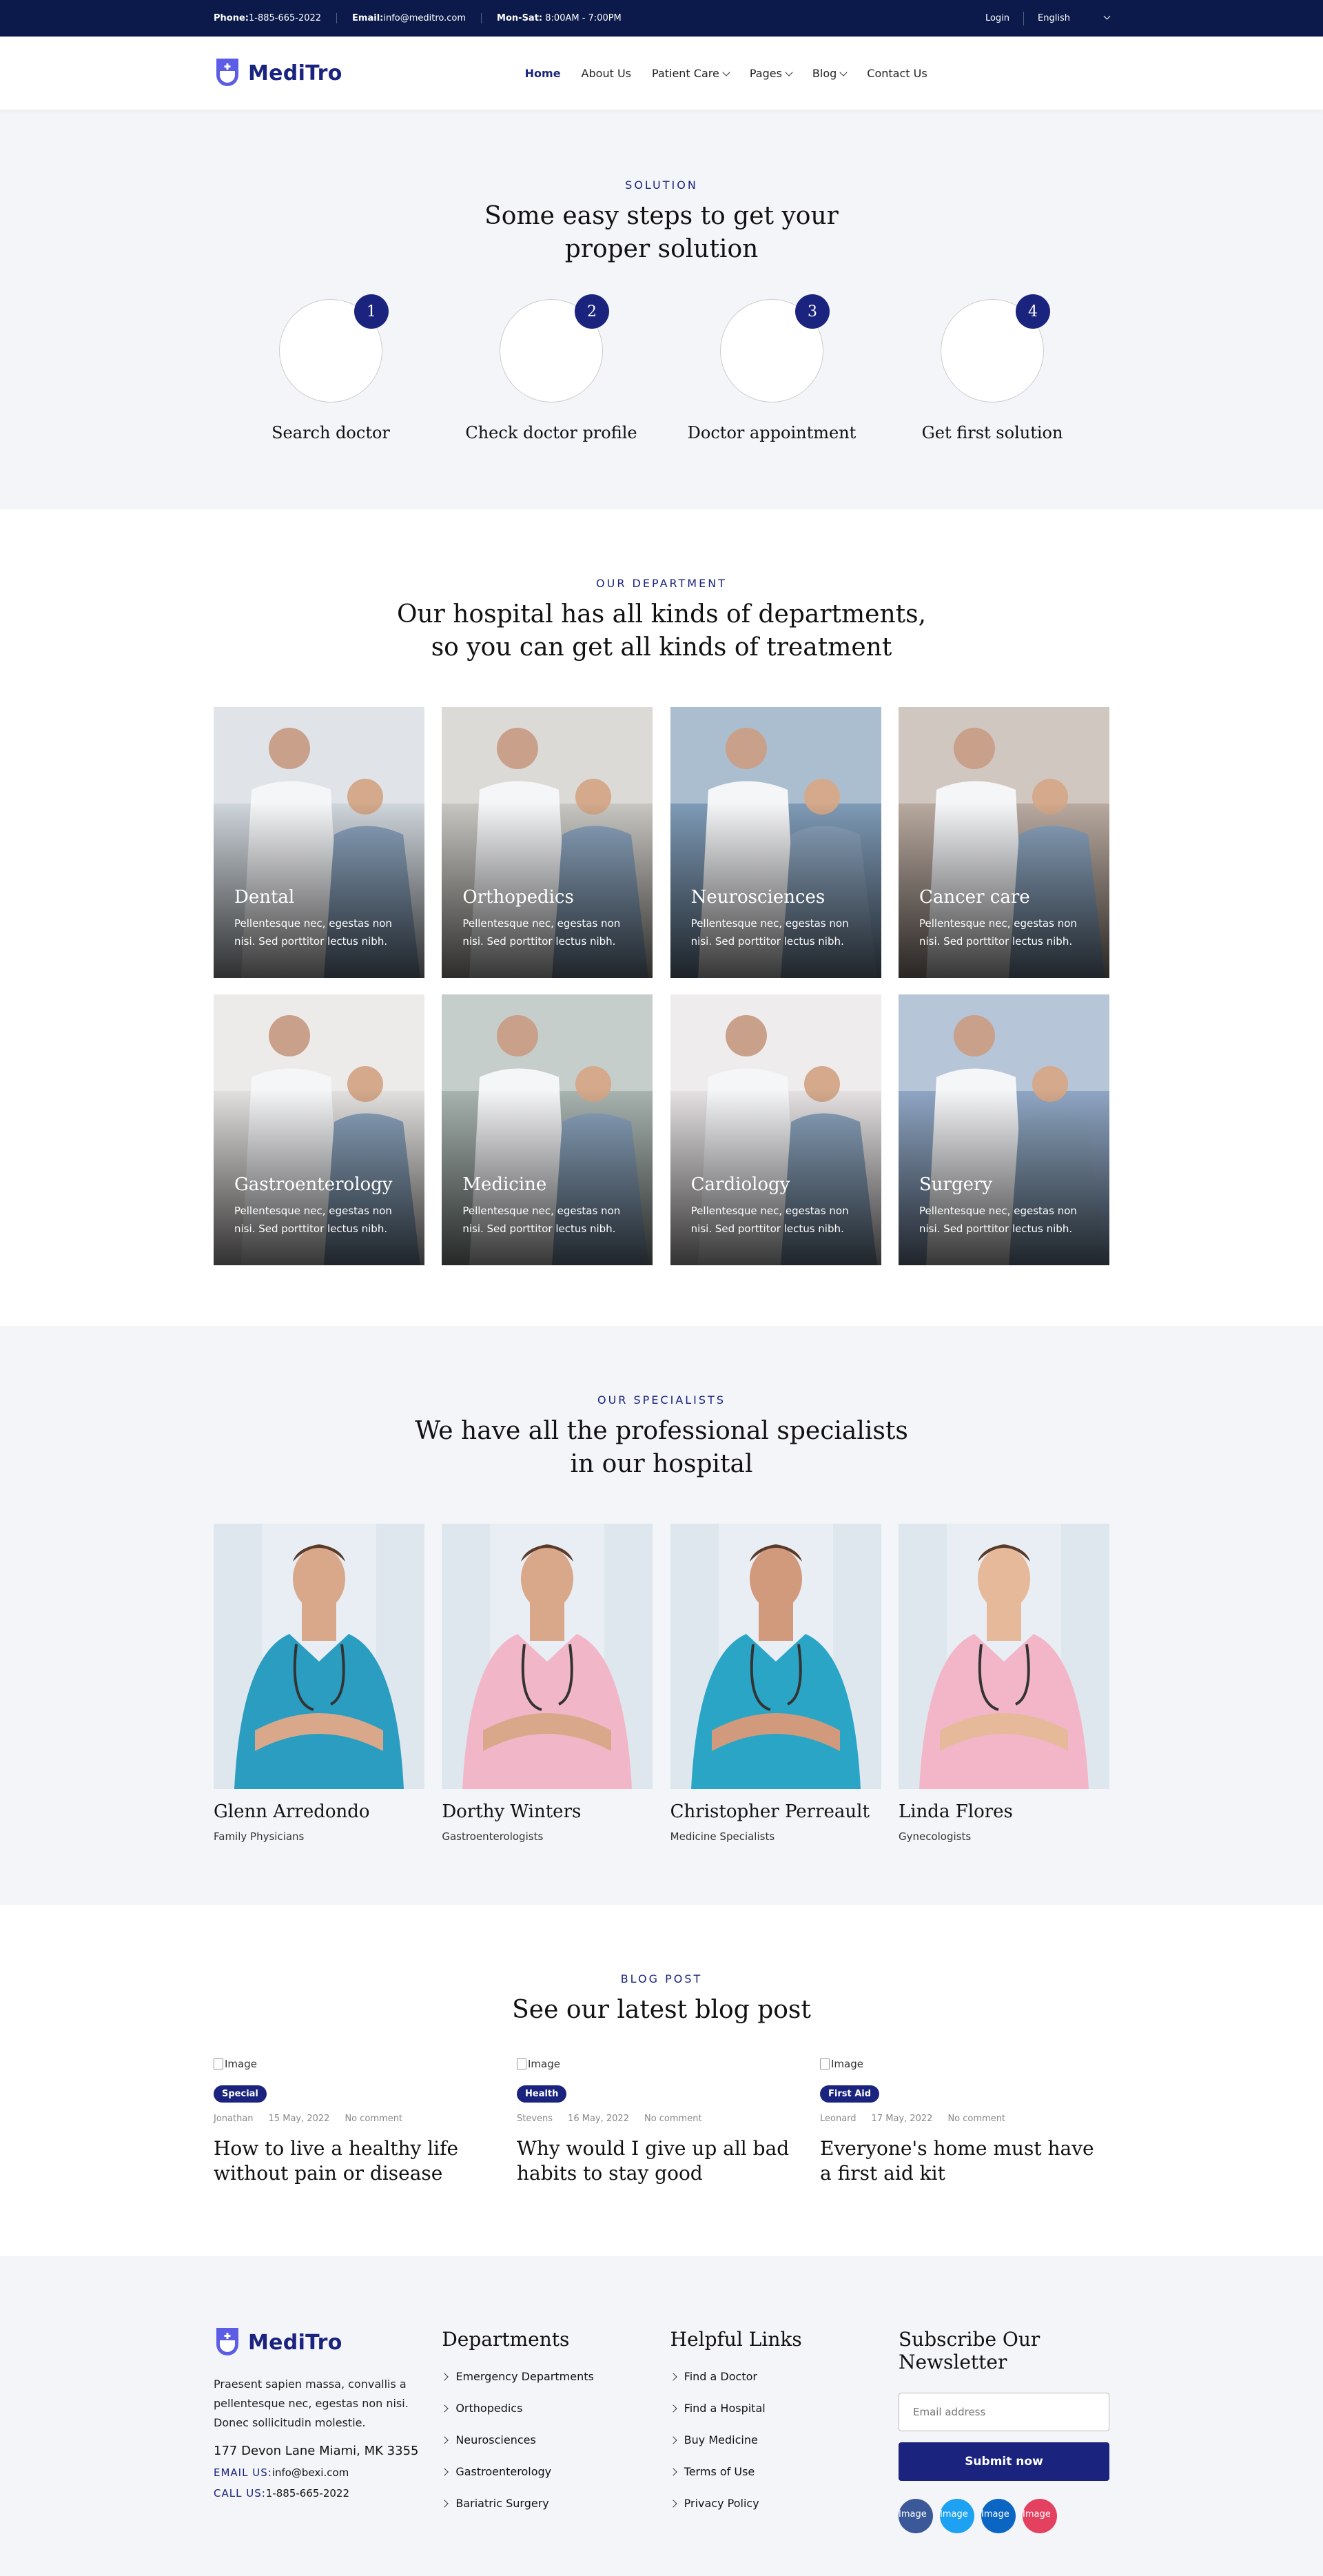  Describe the element at coordinates (812, 311) in the screenshot. I see `step-number-badge: 3` at that location.